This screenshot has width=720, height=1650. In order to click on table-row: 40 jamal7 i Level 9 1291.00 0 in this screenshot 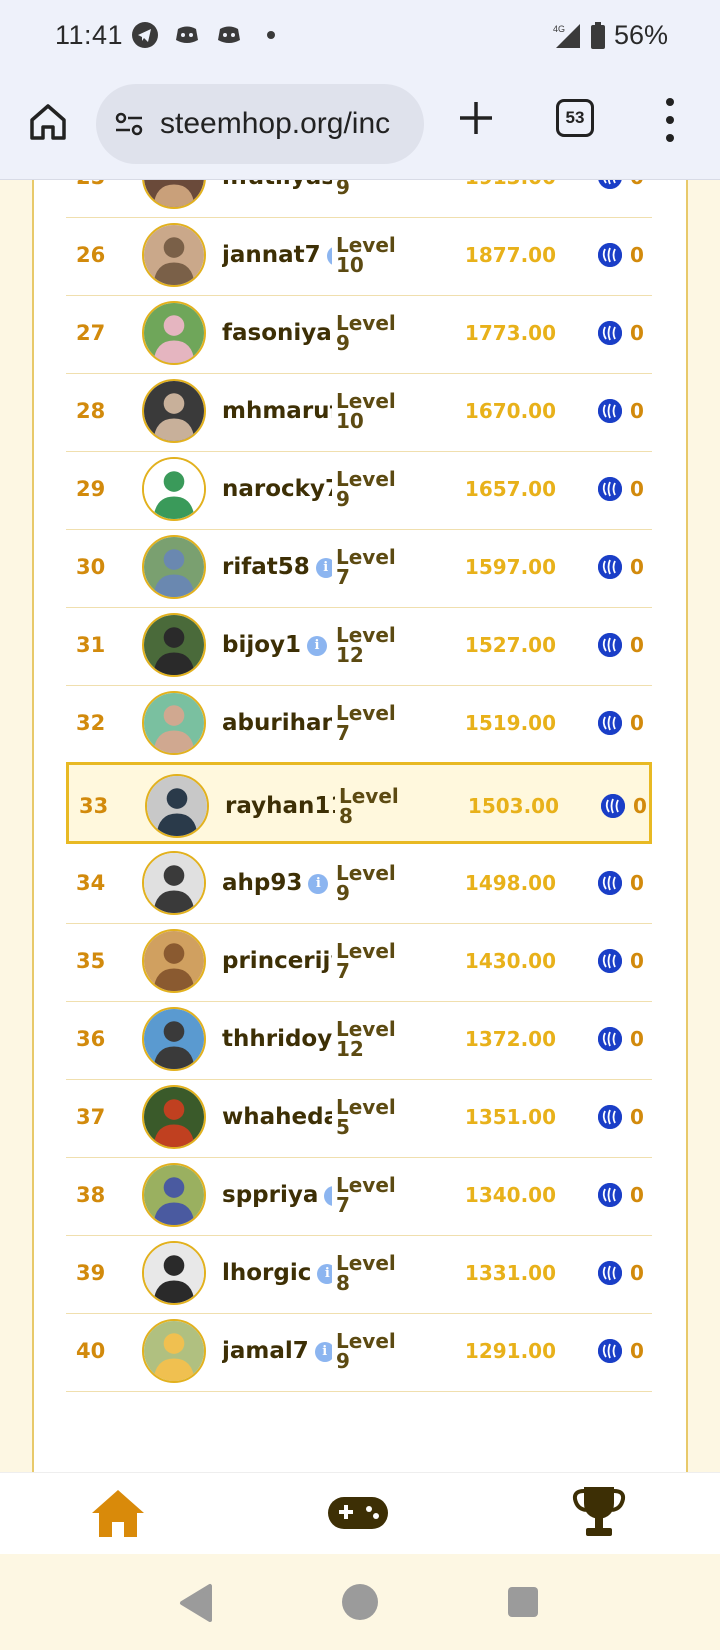, I will do `click(359, 1351)`.